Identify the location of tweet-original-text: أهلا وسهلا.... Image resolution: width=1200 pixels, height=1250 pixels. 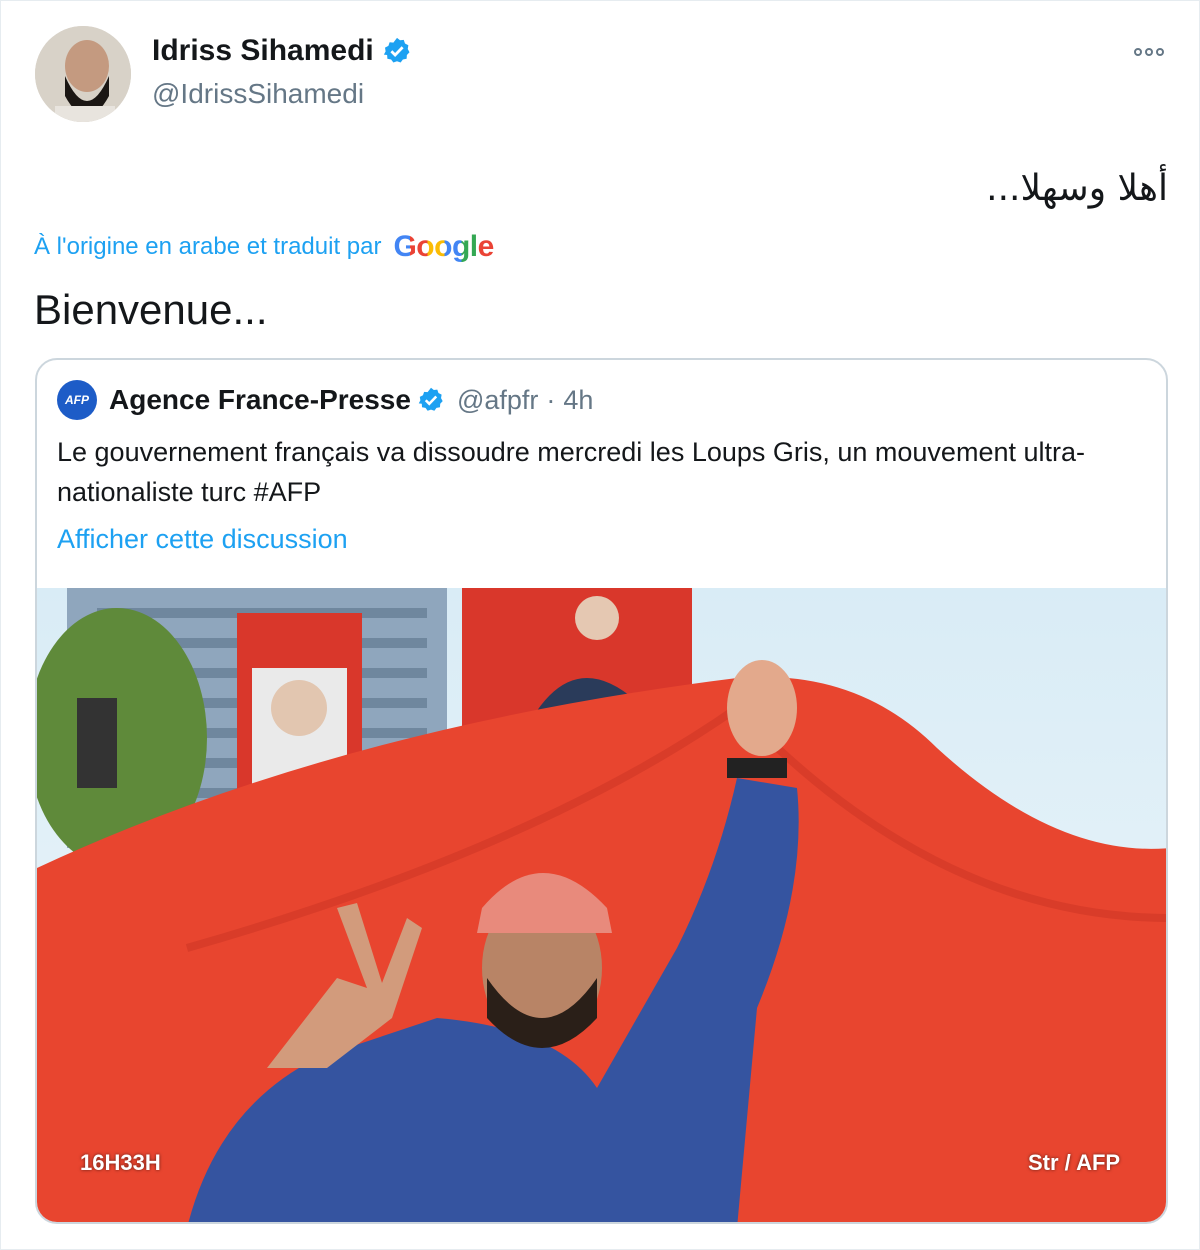
(1077, 188).